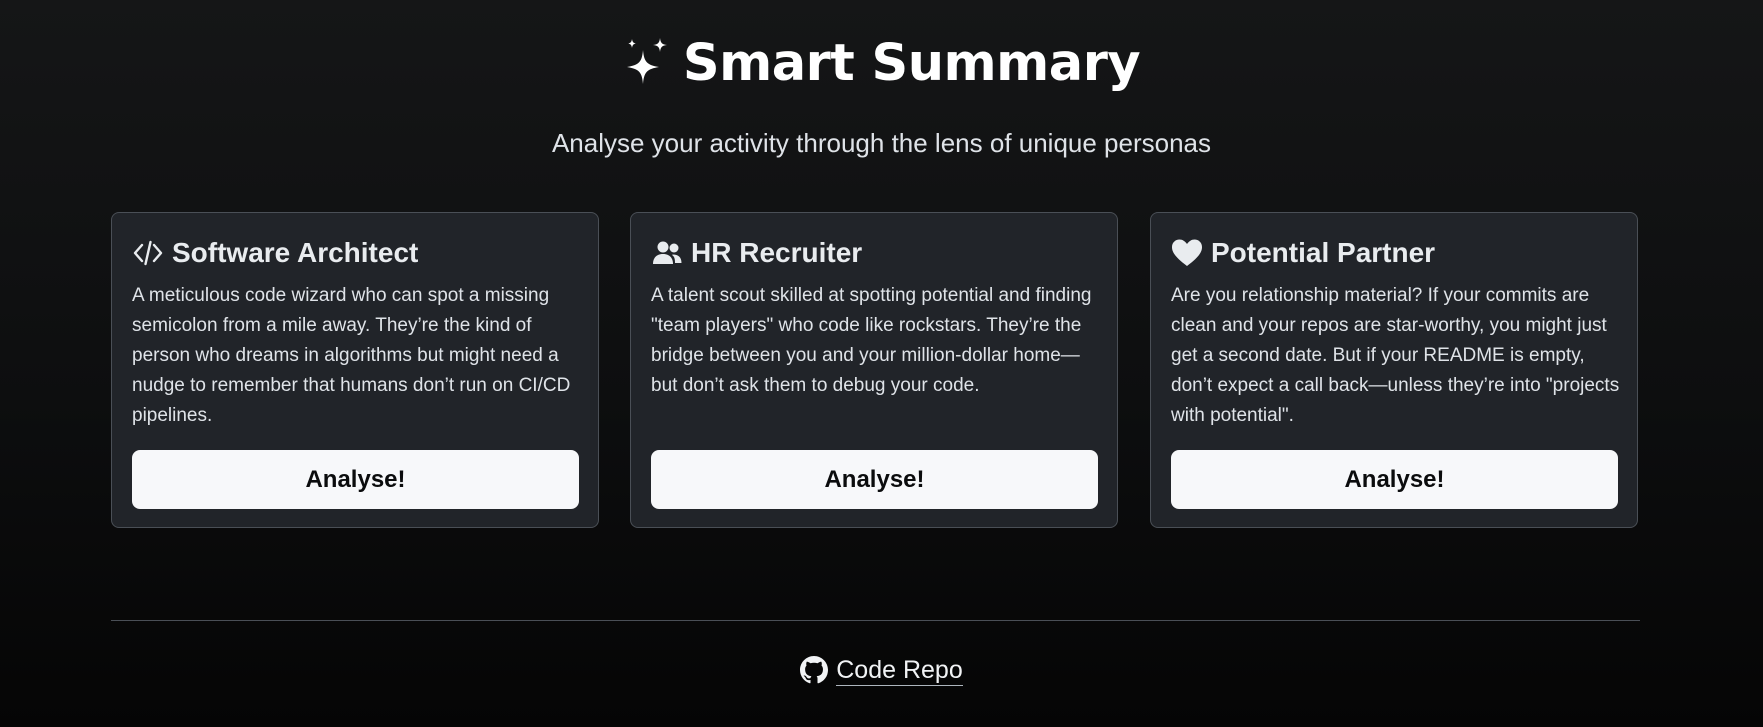 This screenshot has width=1763, height=727. I want to click on code-icon, so click(148, 253).